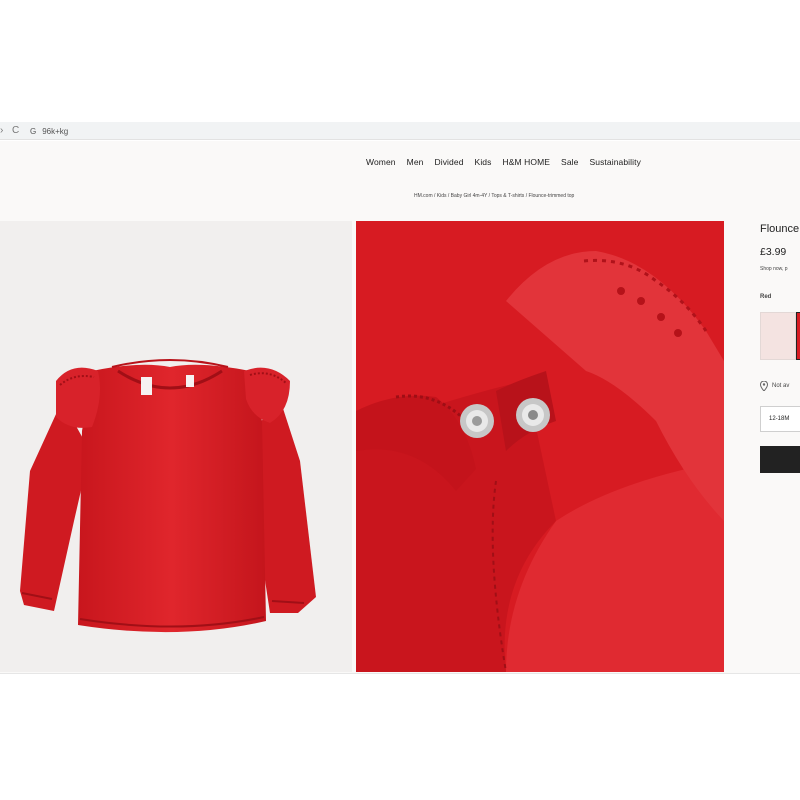  I want to click on address-field: G 96k+kg, so click(49, 131).